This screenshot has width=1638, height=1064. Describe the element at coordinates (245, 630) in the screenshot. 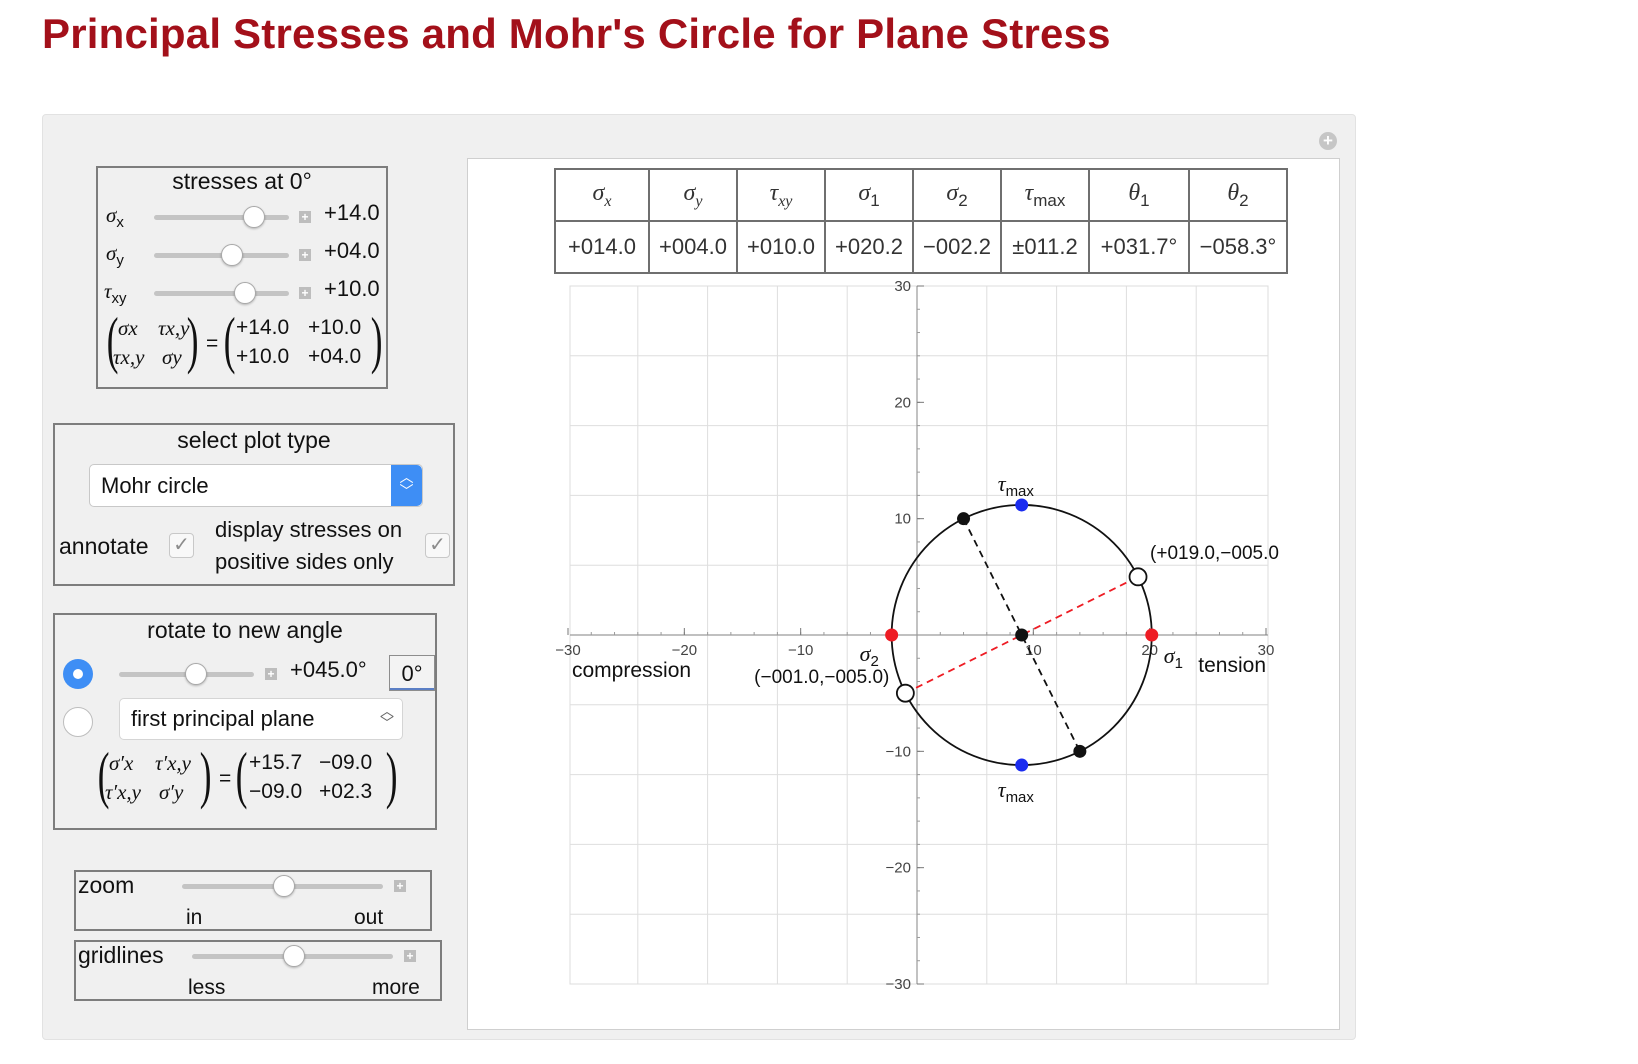

I see `rotate-title: rotate to new angle` at that location.